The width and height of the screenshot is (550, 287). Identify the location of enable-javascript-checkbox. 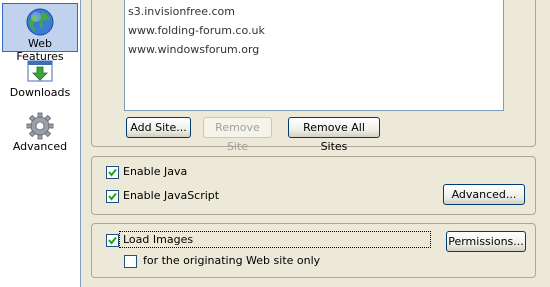
(112, 196).